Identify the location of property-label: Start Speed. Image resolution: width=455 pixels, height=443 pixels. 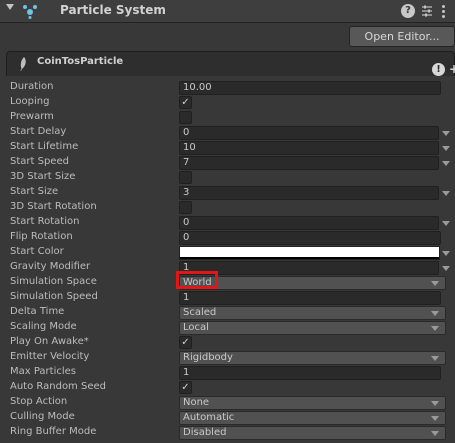
(39, 161).